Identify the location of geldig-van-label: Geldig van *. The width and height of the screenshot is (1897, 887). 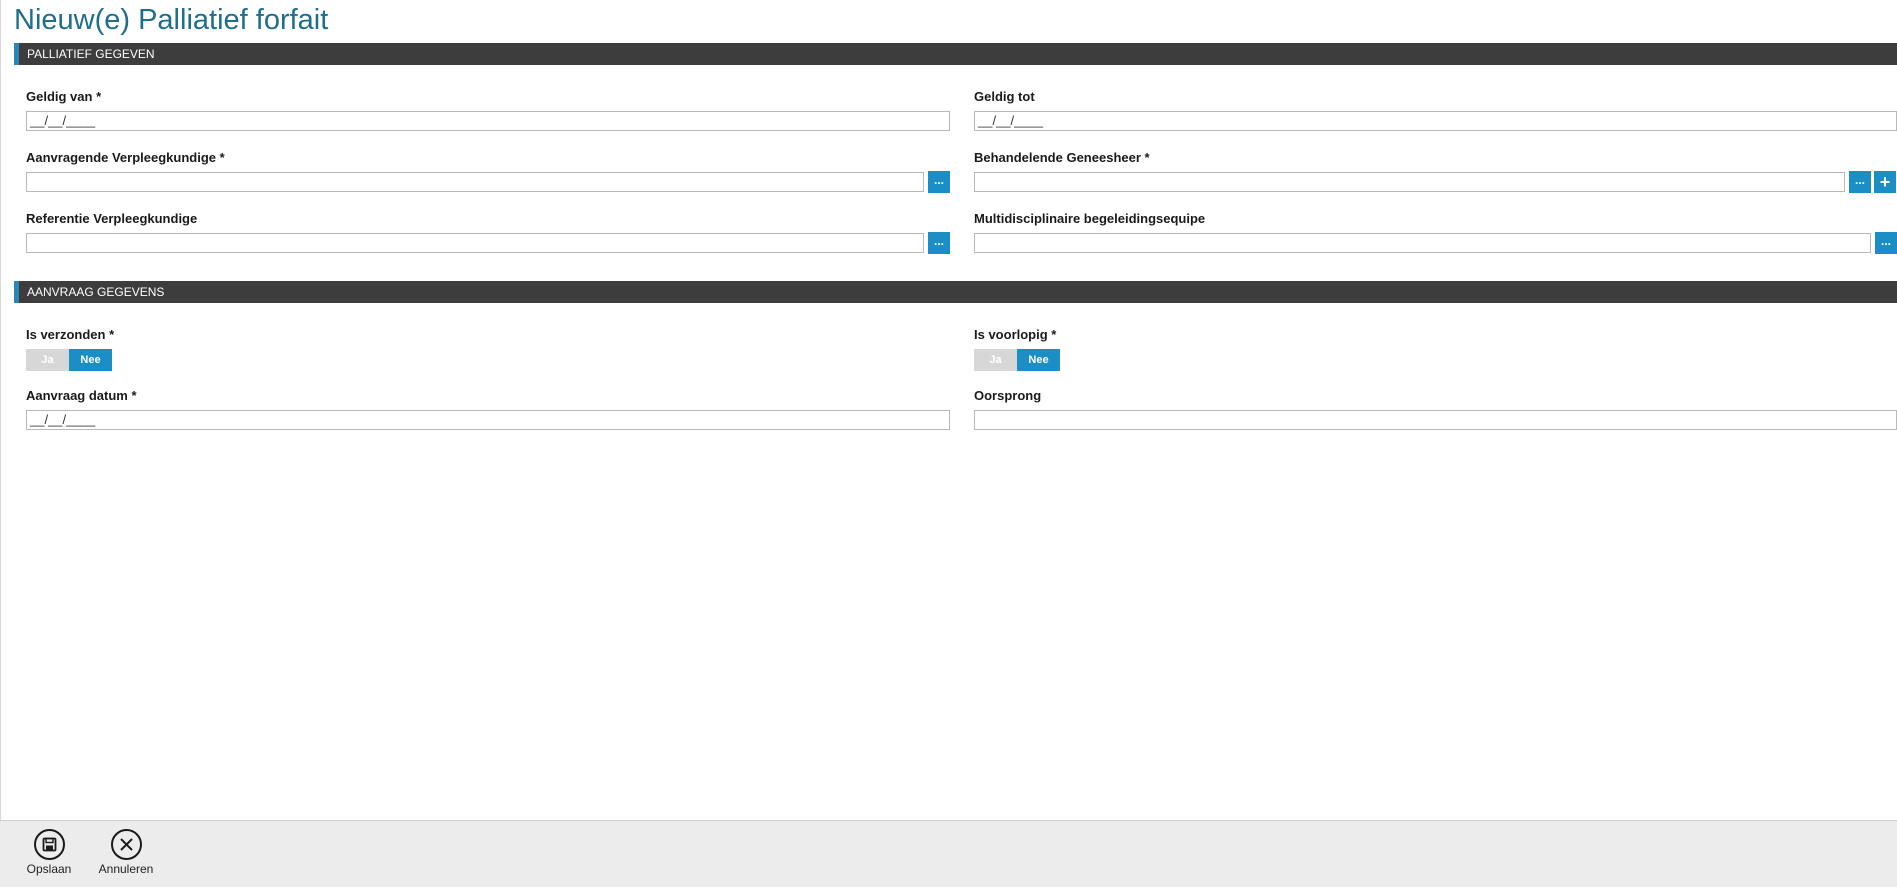
(64, 96).